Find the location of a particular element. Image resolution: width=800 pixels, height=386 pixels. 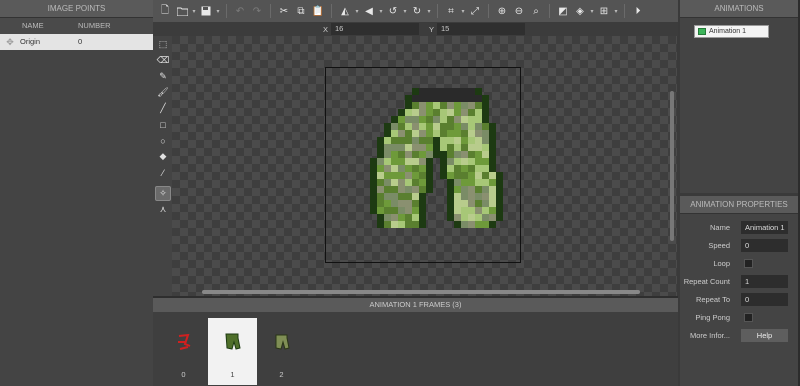

rotate-left-icon: ↺ is located at coordinates (393, 11).